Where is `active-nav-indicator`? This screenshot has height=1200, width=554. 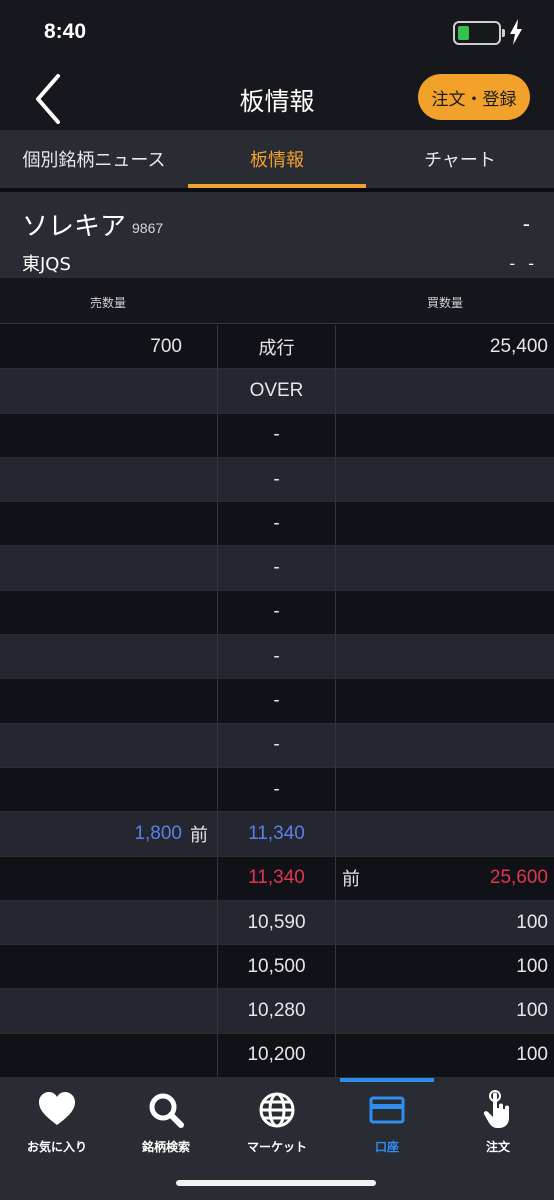 active-nav-indicator is located at coordinates (387, 1080).